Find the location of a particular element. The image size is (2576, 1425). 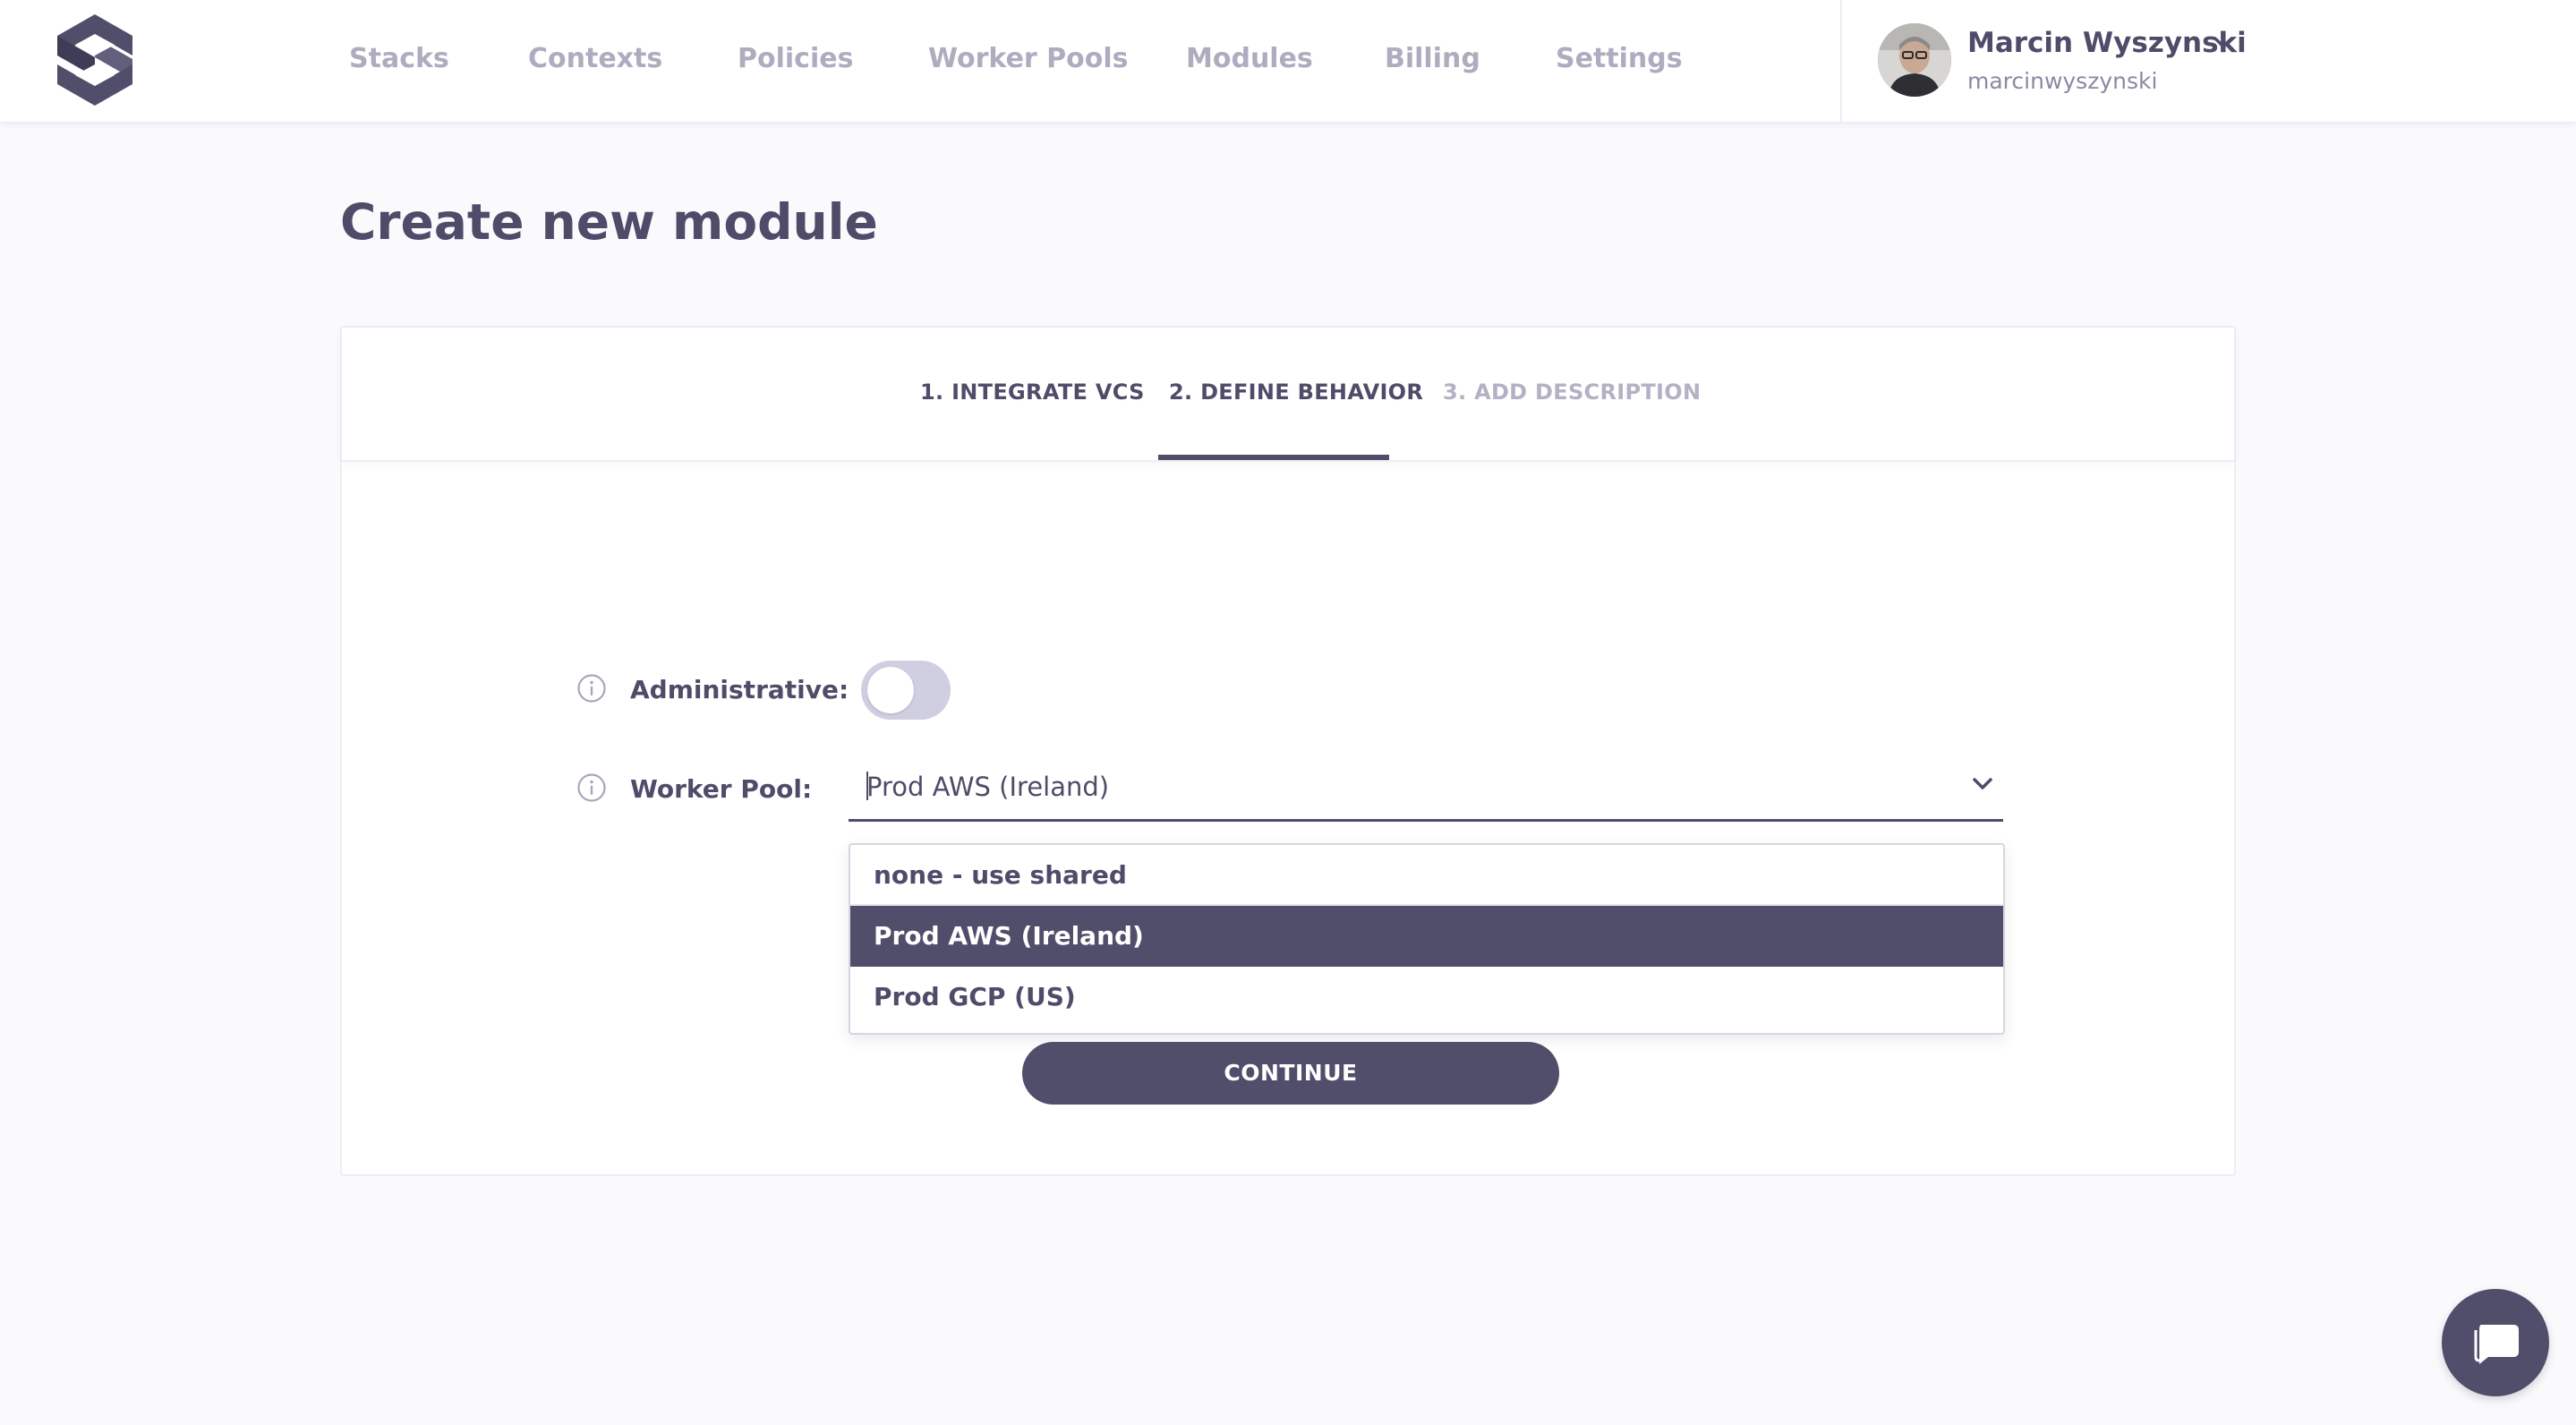

chat-icon is located at coordinates (2496, 1344).